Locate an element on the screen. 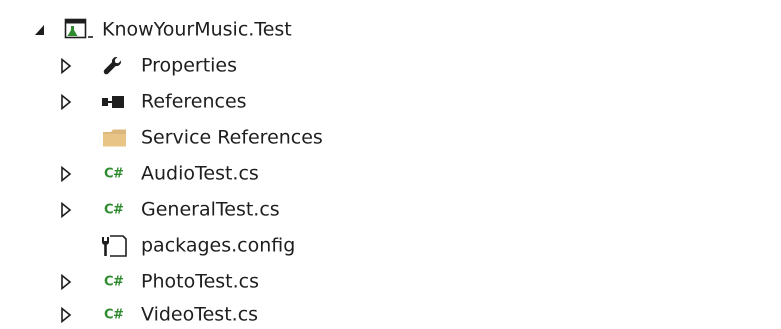  tree-node-references: References is located at coordinates (390, 102).